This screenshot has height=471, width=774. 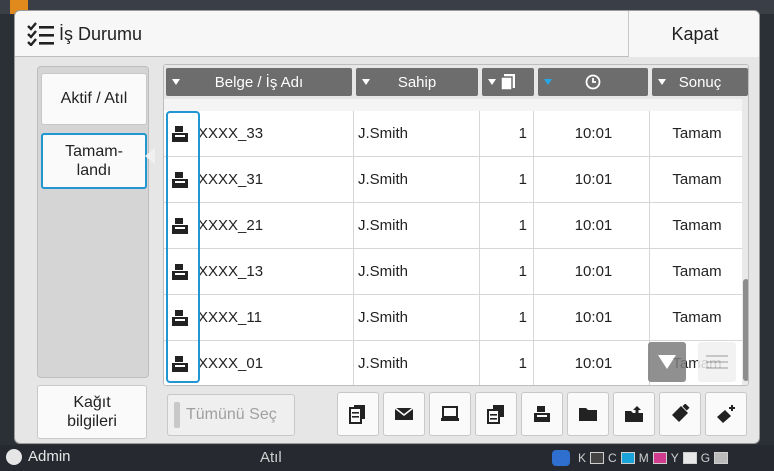 I want to click on toner-m-swatch, so click(x=659, y=458).